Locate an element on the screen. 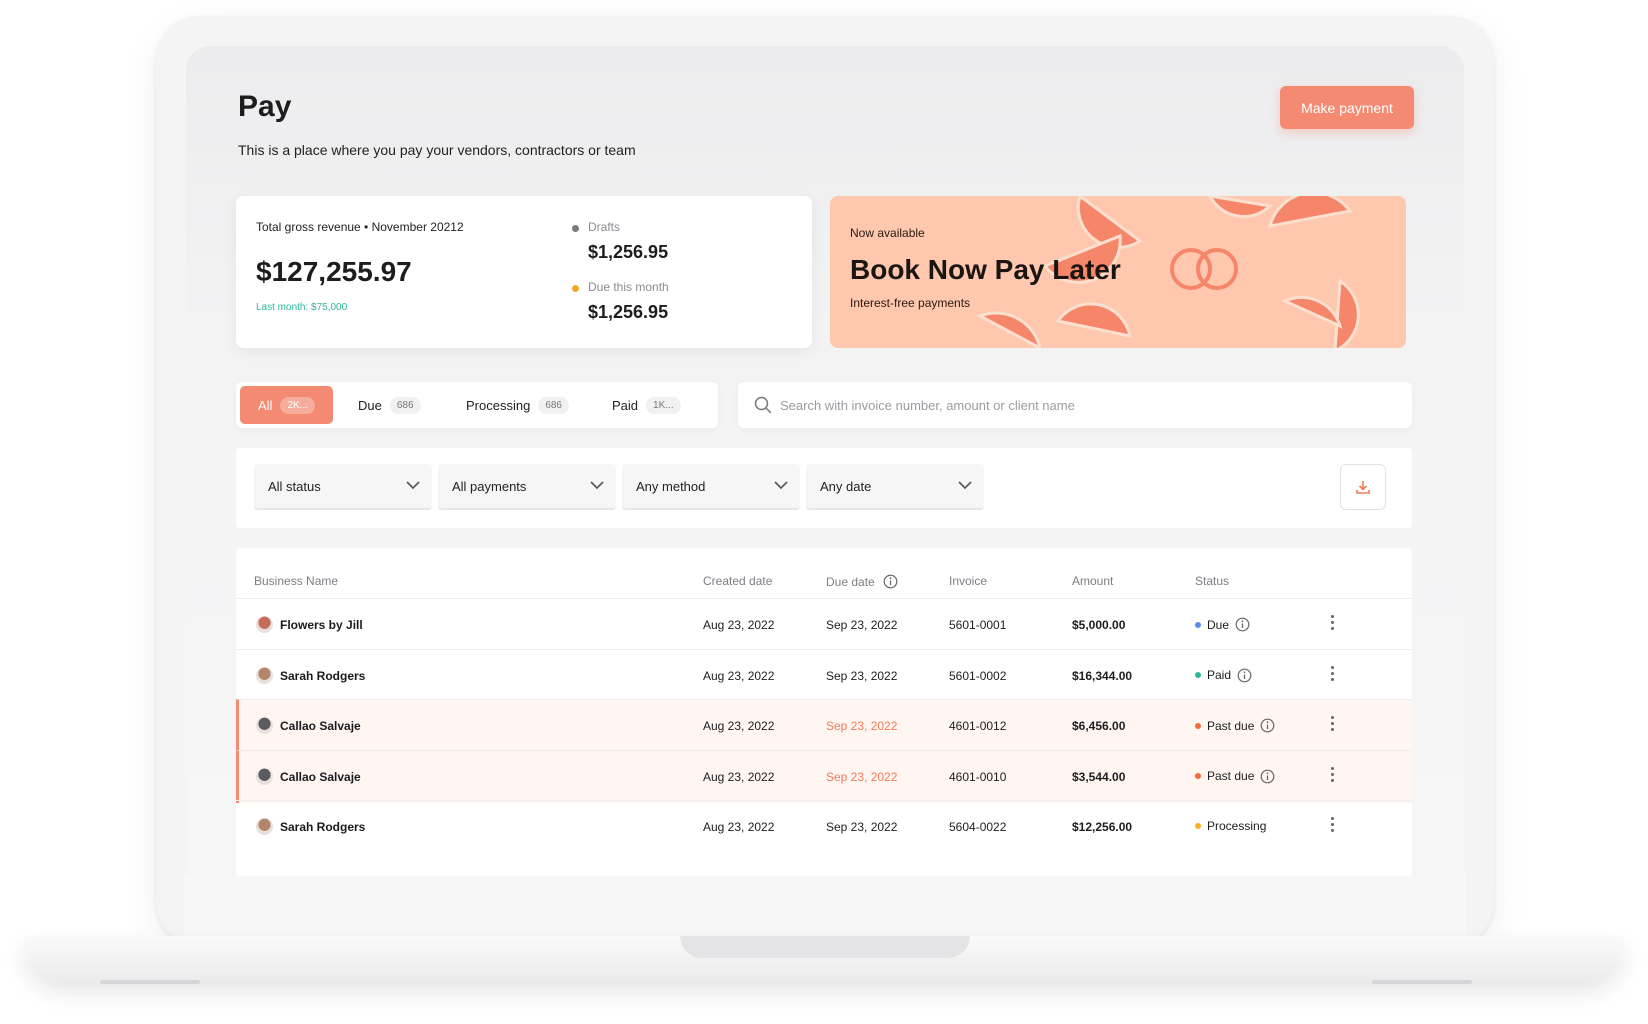 Image resolution: width=1648 pixels, height=1024 pixels. col-amount: Amount is located at coordinates (1092, 581).